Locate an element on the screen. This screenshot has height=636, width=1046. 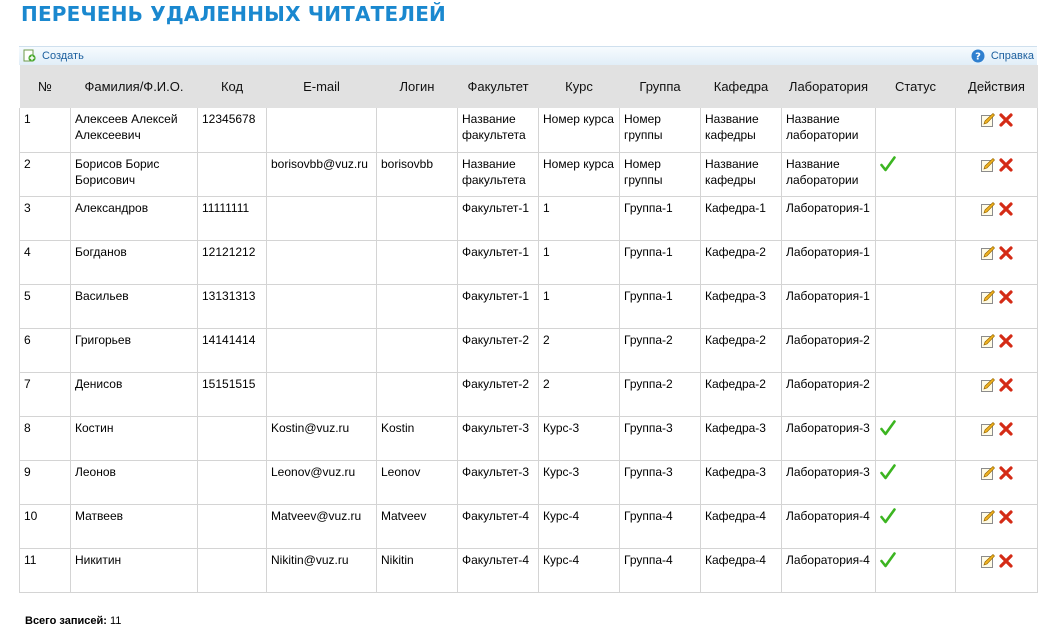
reader-name: Леонов is located at coordinates (134, 482).